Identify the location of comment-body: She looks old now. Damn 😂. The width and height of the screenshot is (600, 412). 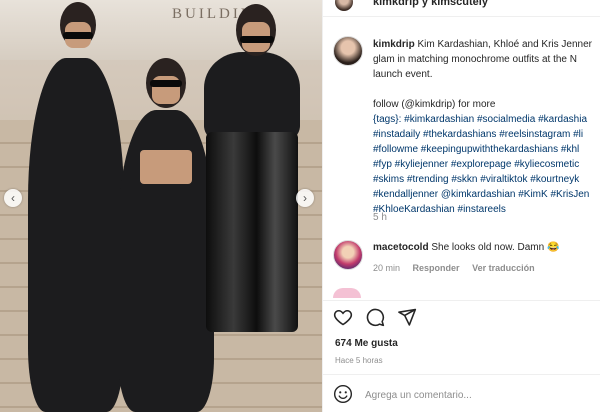
(495, 247).